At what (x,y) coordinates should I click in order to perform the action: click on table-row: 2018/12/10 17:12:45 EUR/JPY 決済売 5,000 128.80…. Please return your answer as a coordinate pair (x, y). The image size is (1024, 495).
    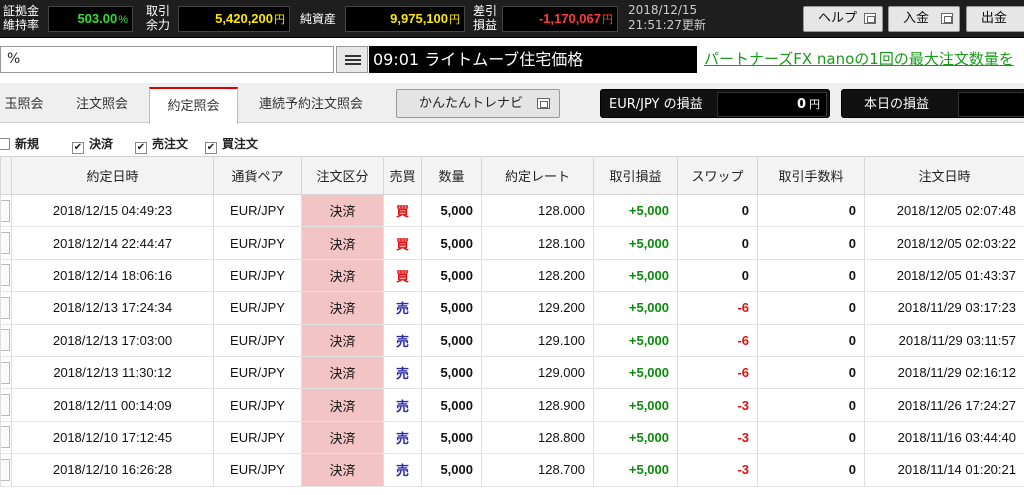
    Looking at the image, I should click on (512, 438).